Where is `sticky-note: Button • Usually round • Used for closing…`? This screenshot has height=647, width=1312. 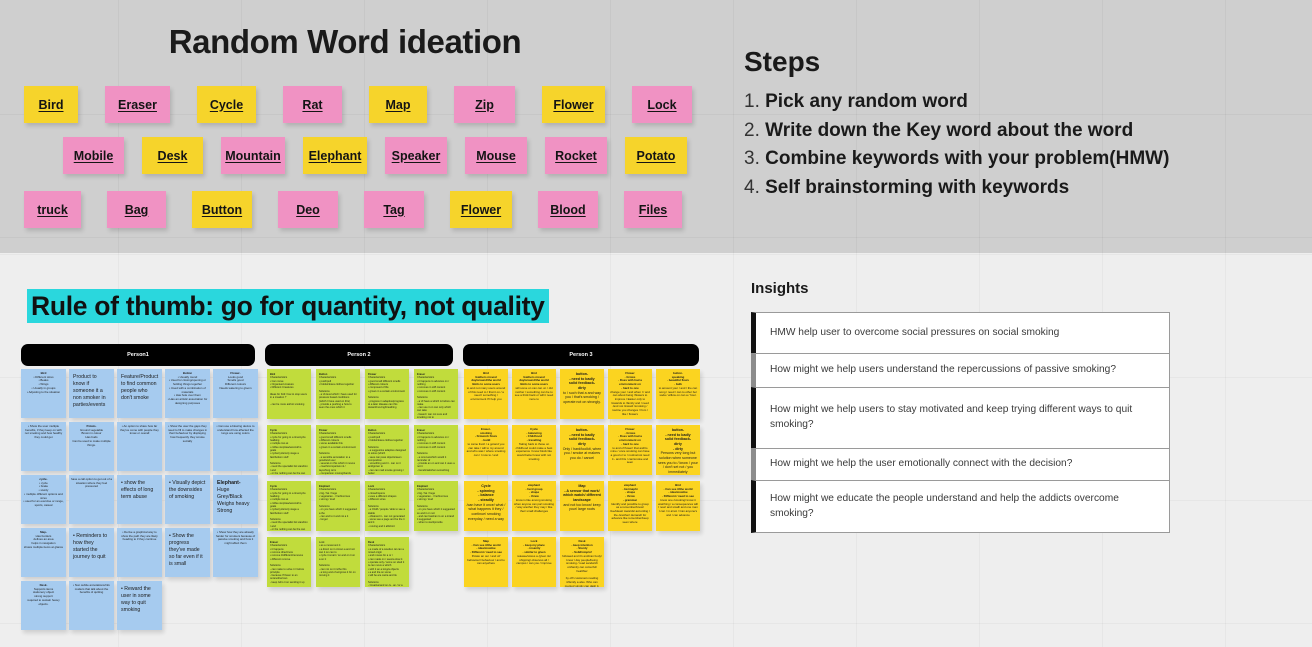 sticky-note: Button • Usually round • Used for closing… is located at coordinates (187, 393).